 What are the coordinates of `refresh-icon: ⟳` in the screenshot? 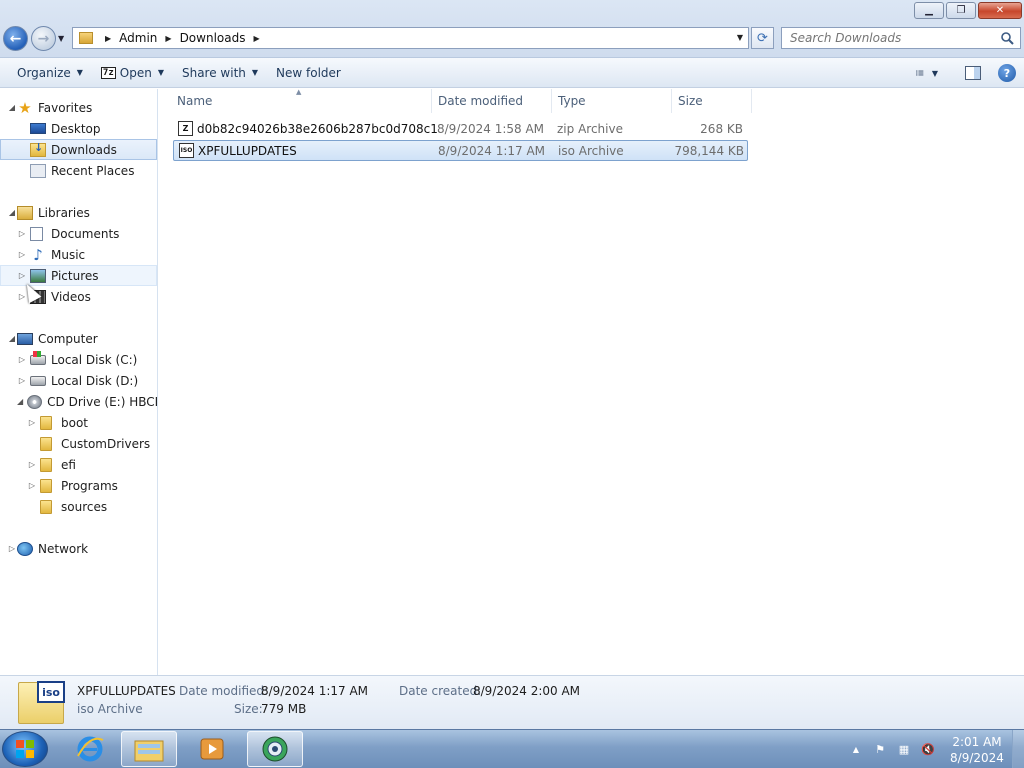 It's located at (762, 38).